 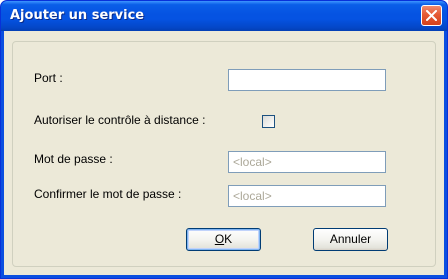 I want to click on password-label: Mot de passe :, so click(x=73, y=159).